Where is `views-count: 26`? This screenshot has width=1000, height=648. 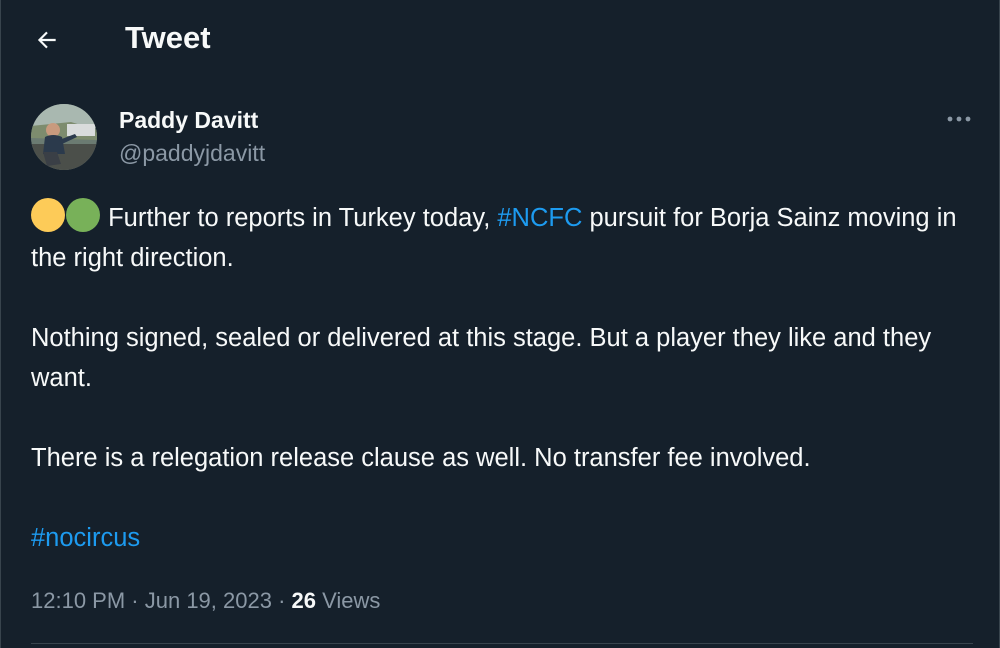 views-count: 26 is located at coordinates (304, 600).